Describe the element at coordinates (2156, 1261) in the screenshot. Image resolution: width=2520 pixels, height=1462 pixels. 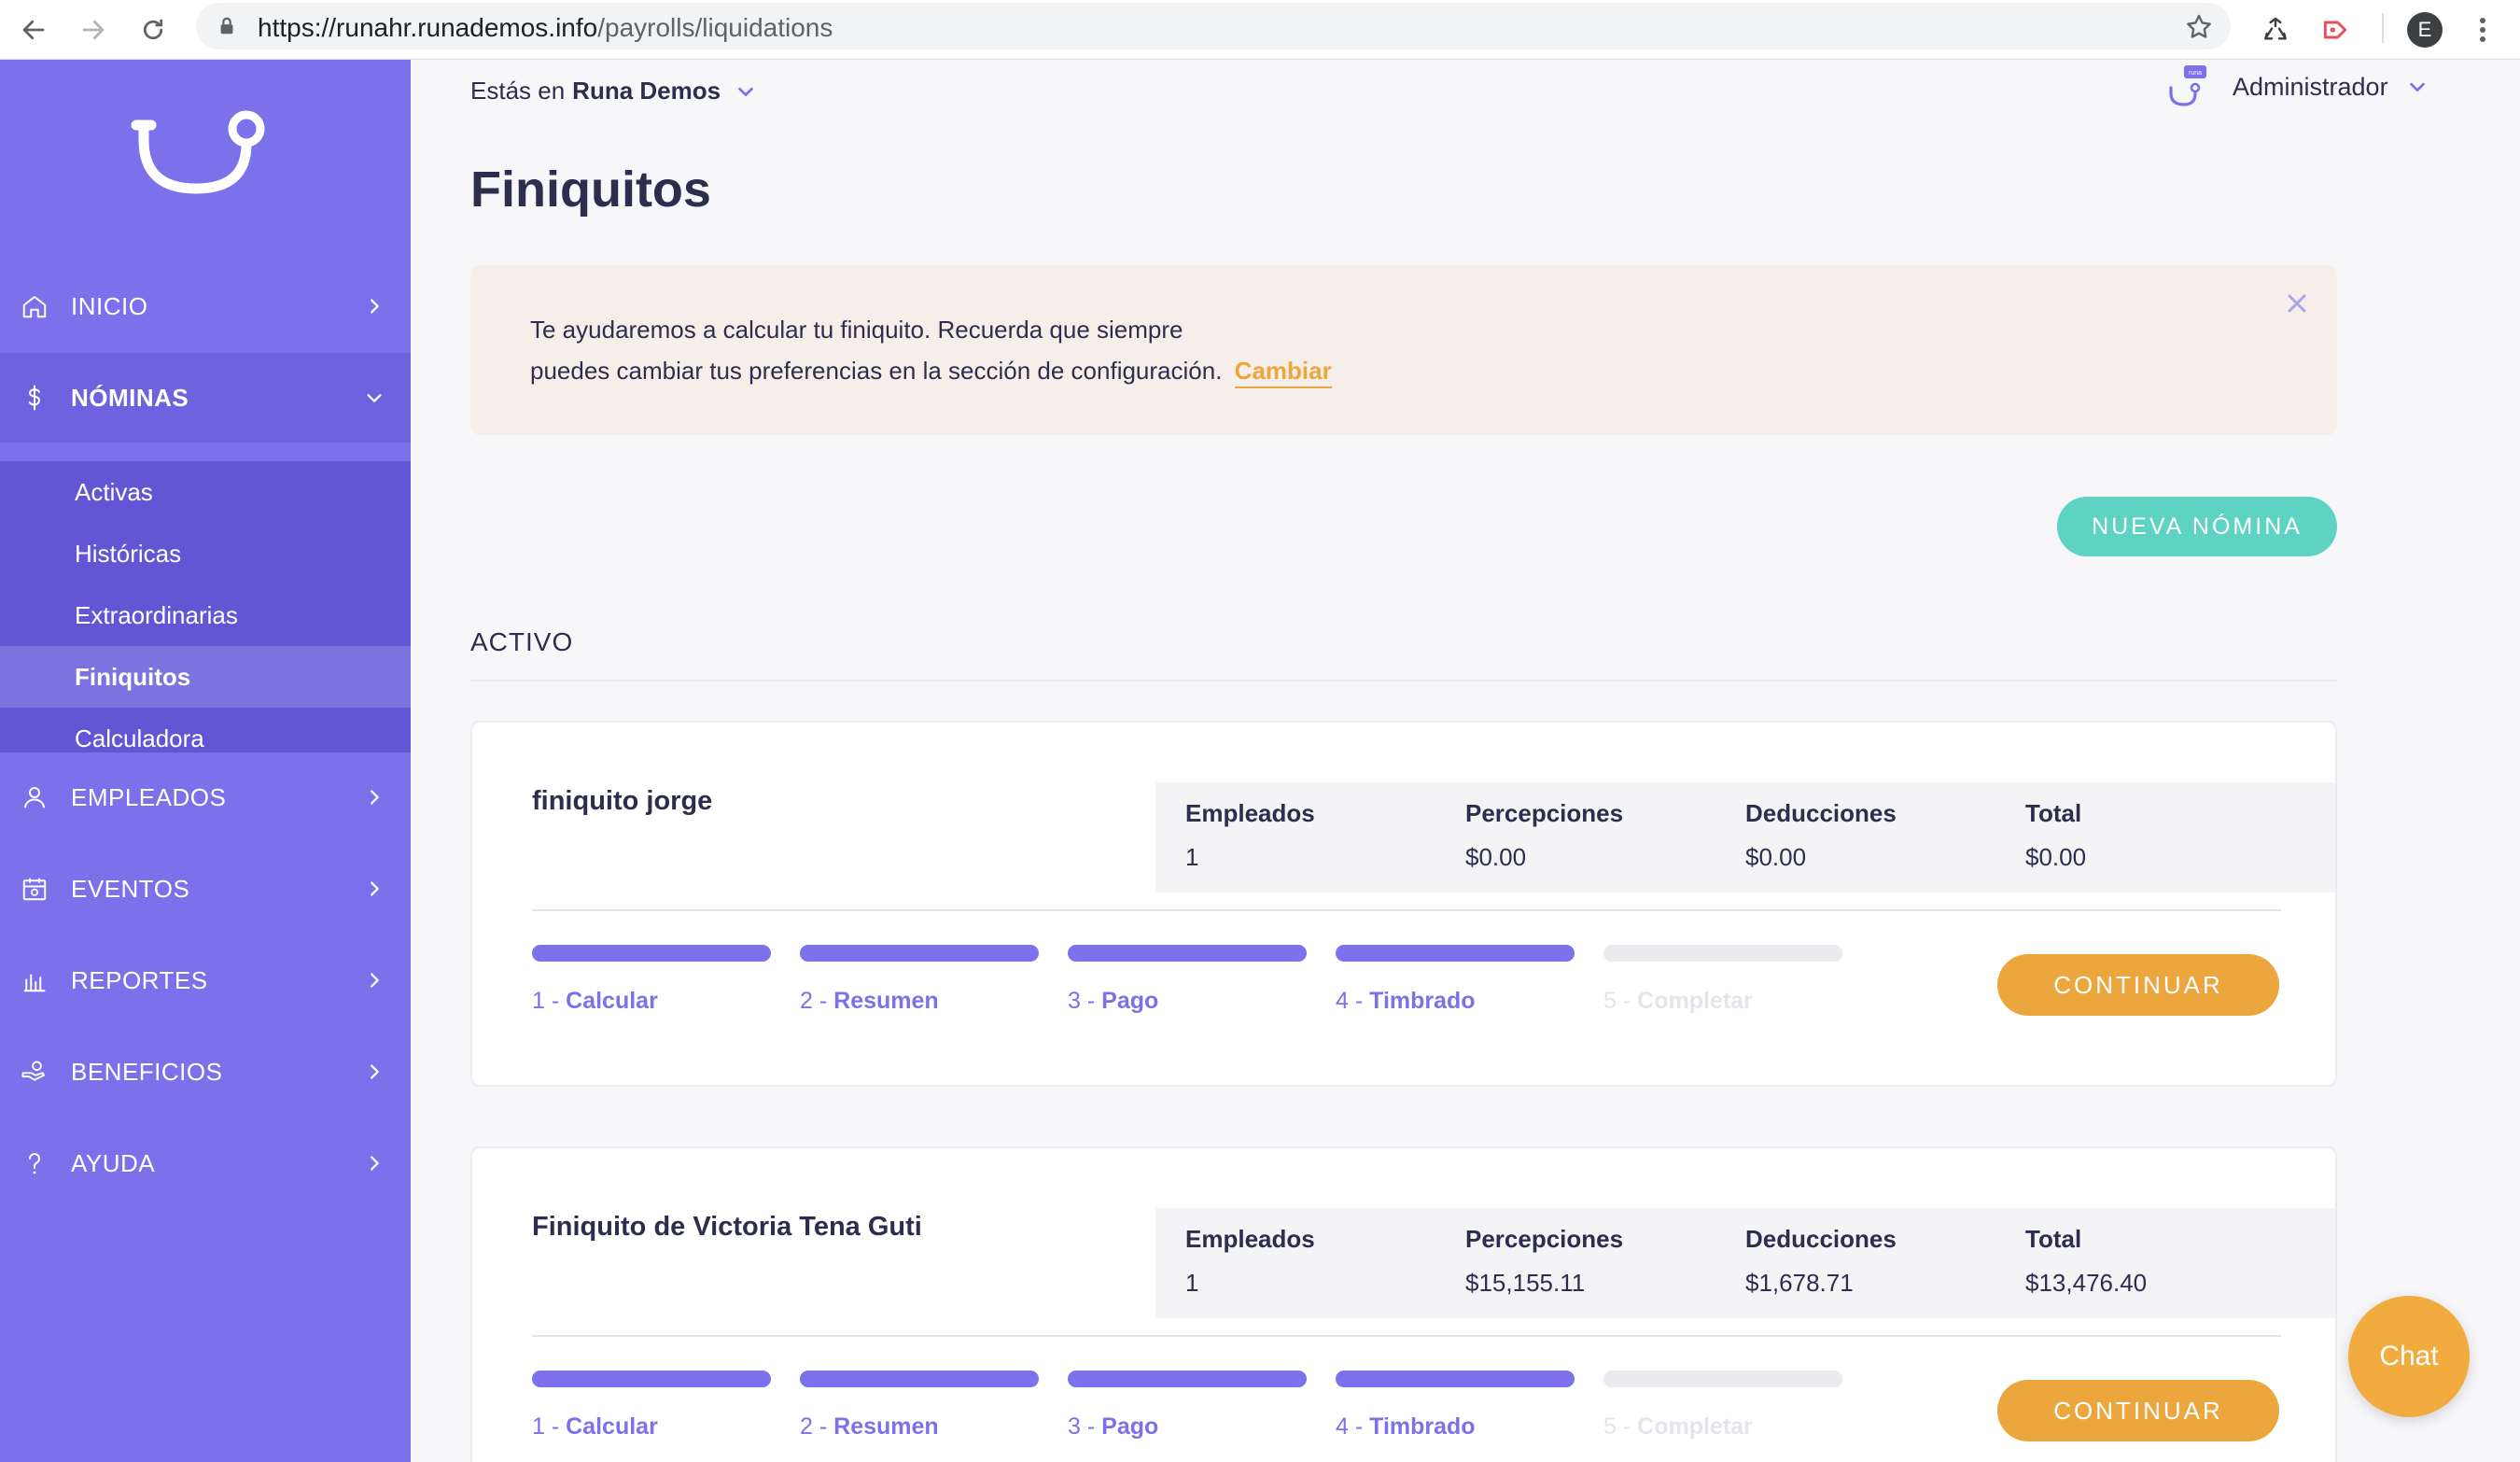
I see `stat-total: Total $13,476.40` at that location.